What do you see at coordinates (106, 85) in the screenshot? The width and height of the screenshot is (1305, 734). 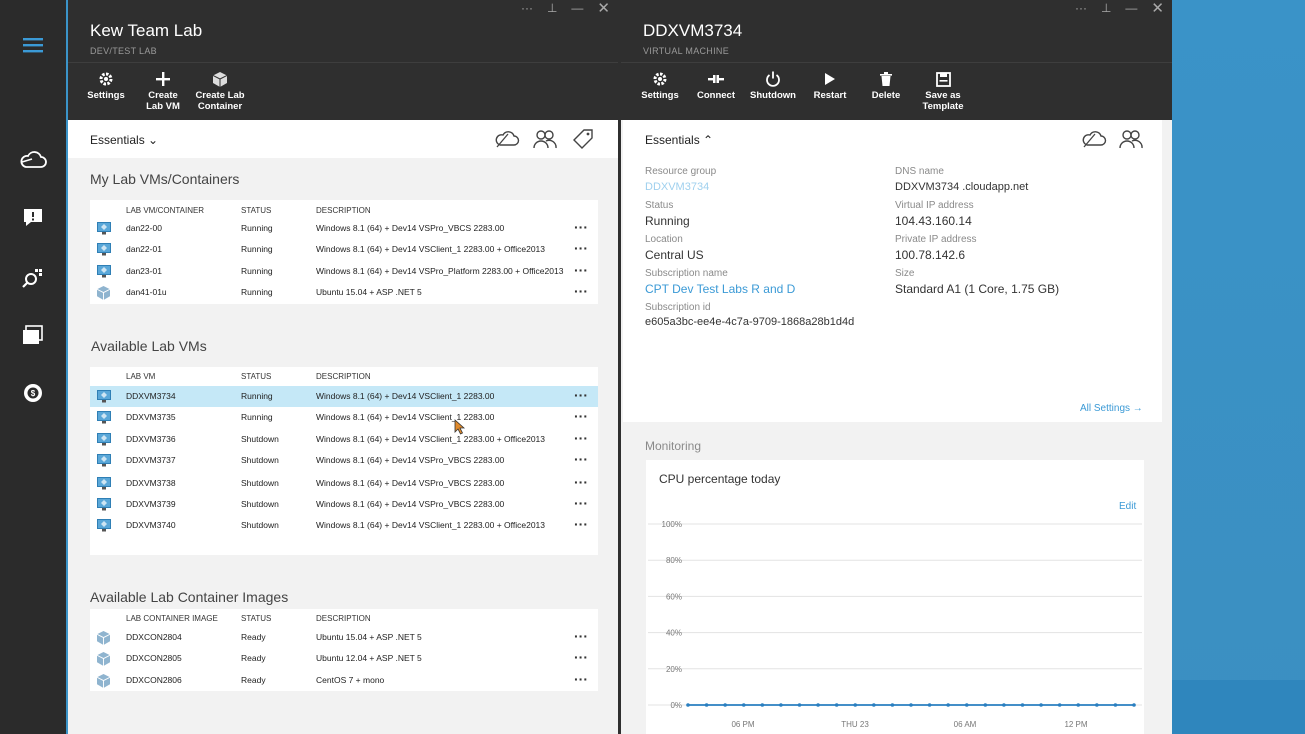 I see `settings-button: Settings` at bounding box center [106, 85].